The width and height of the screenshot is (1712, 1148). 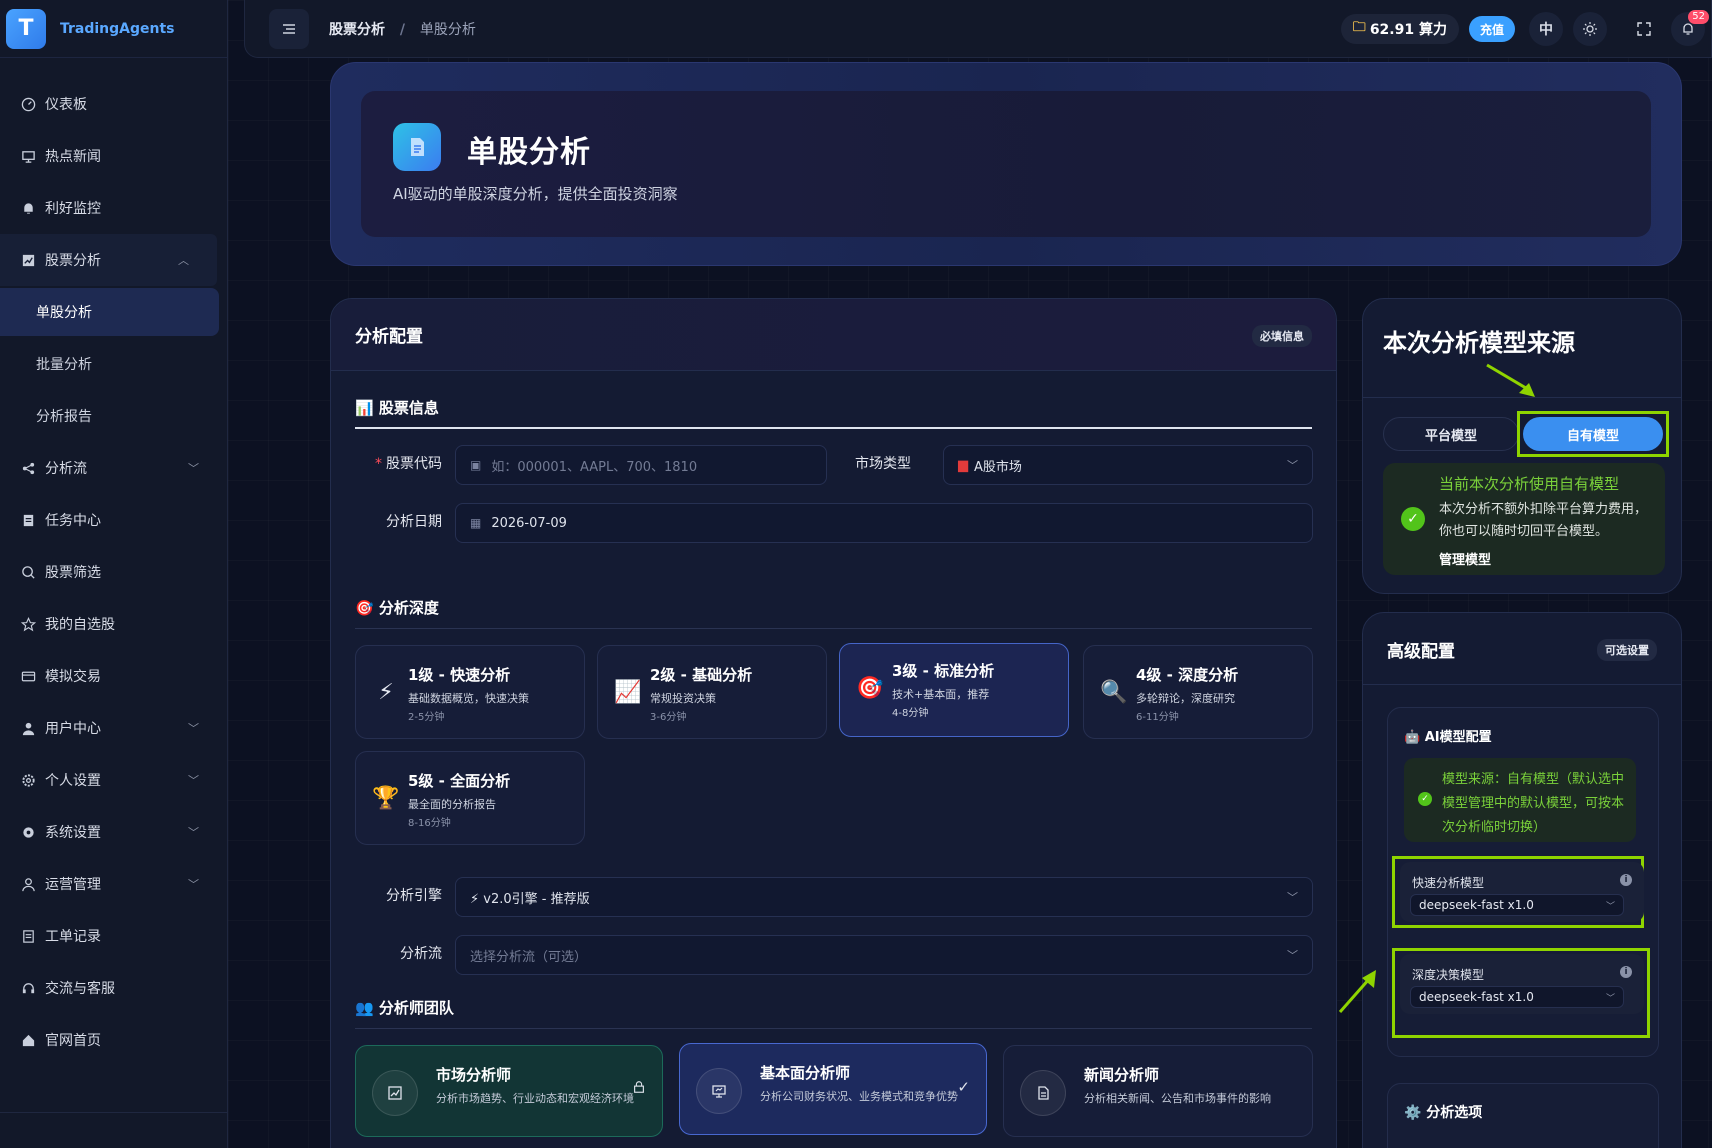 I want to click on language-button: 中, so click(x=1546, y=29).